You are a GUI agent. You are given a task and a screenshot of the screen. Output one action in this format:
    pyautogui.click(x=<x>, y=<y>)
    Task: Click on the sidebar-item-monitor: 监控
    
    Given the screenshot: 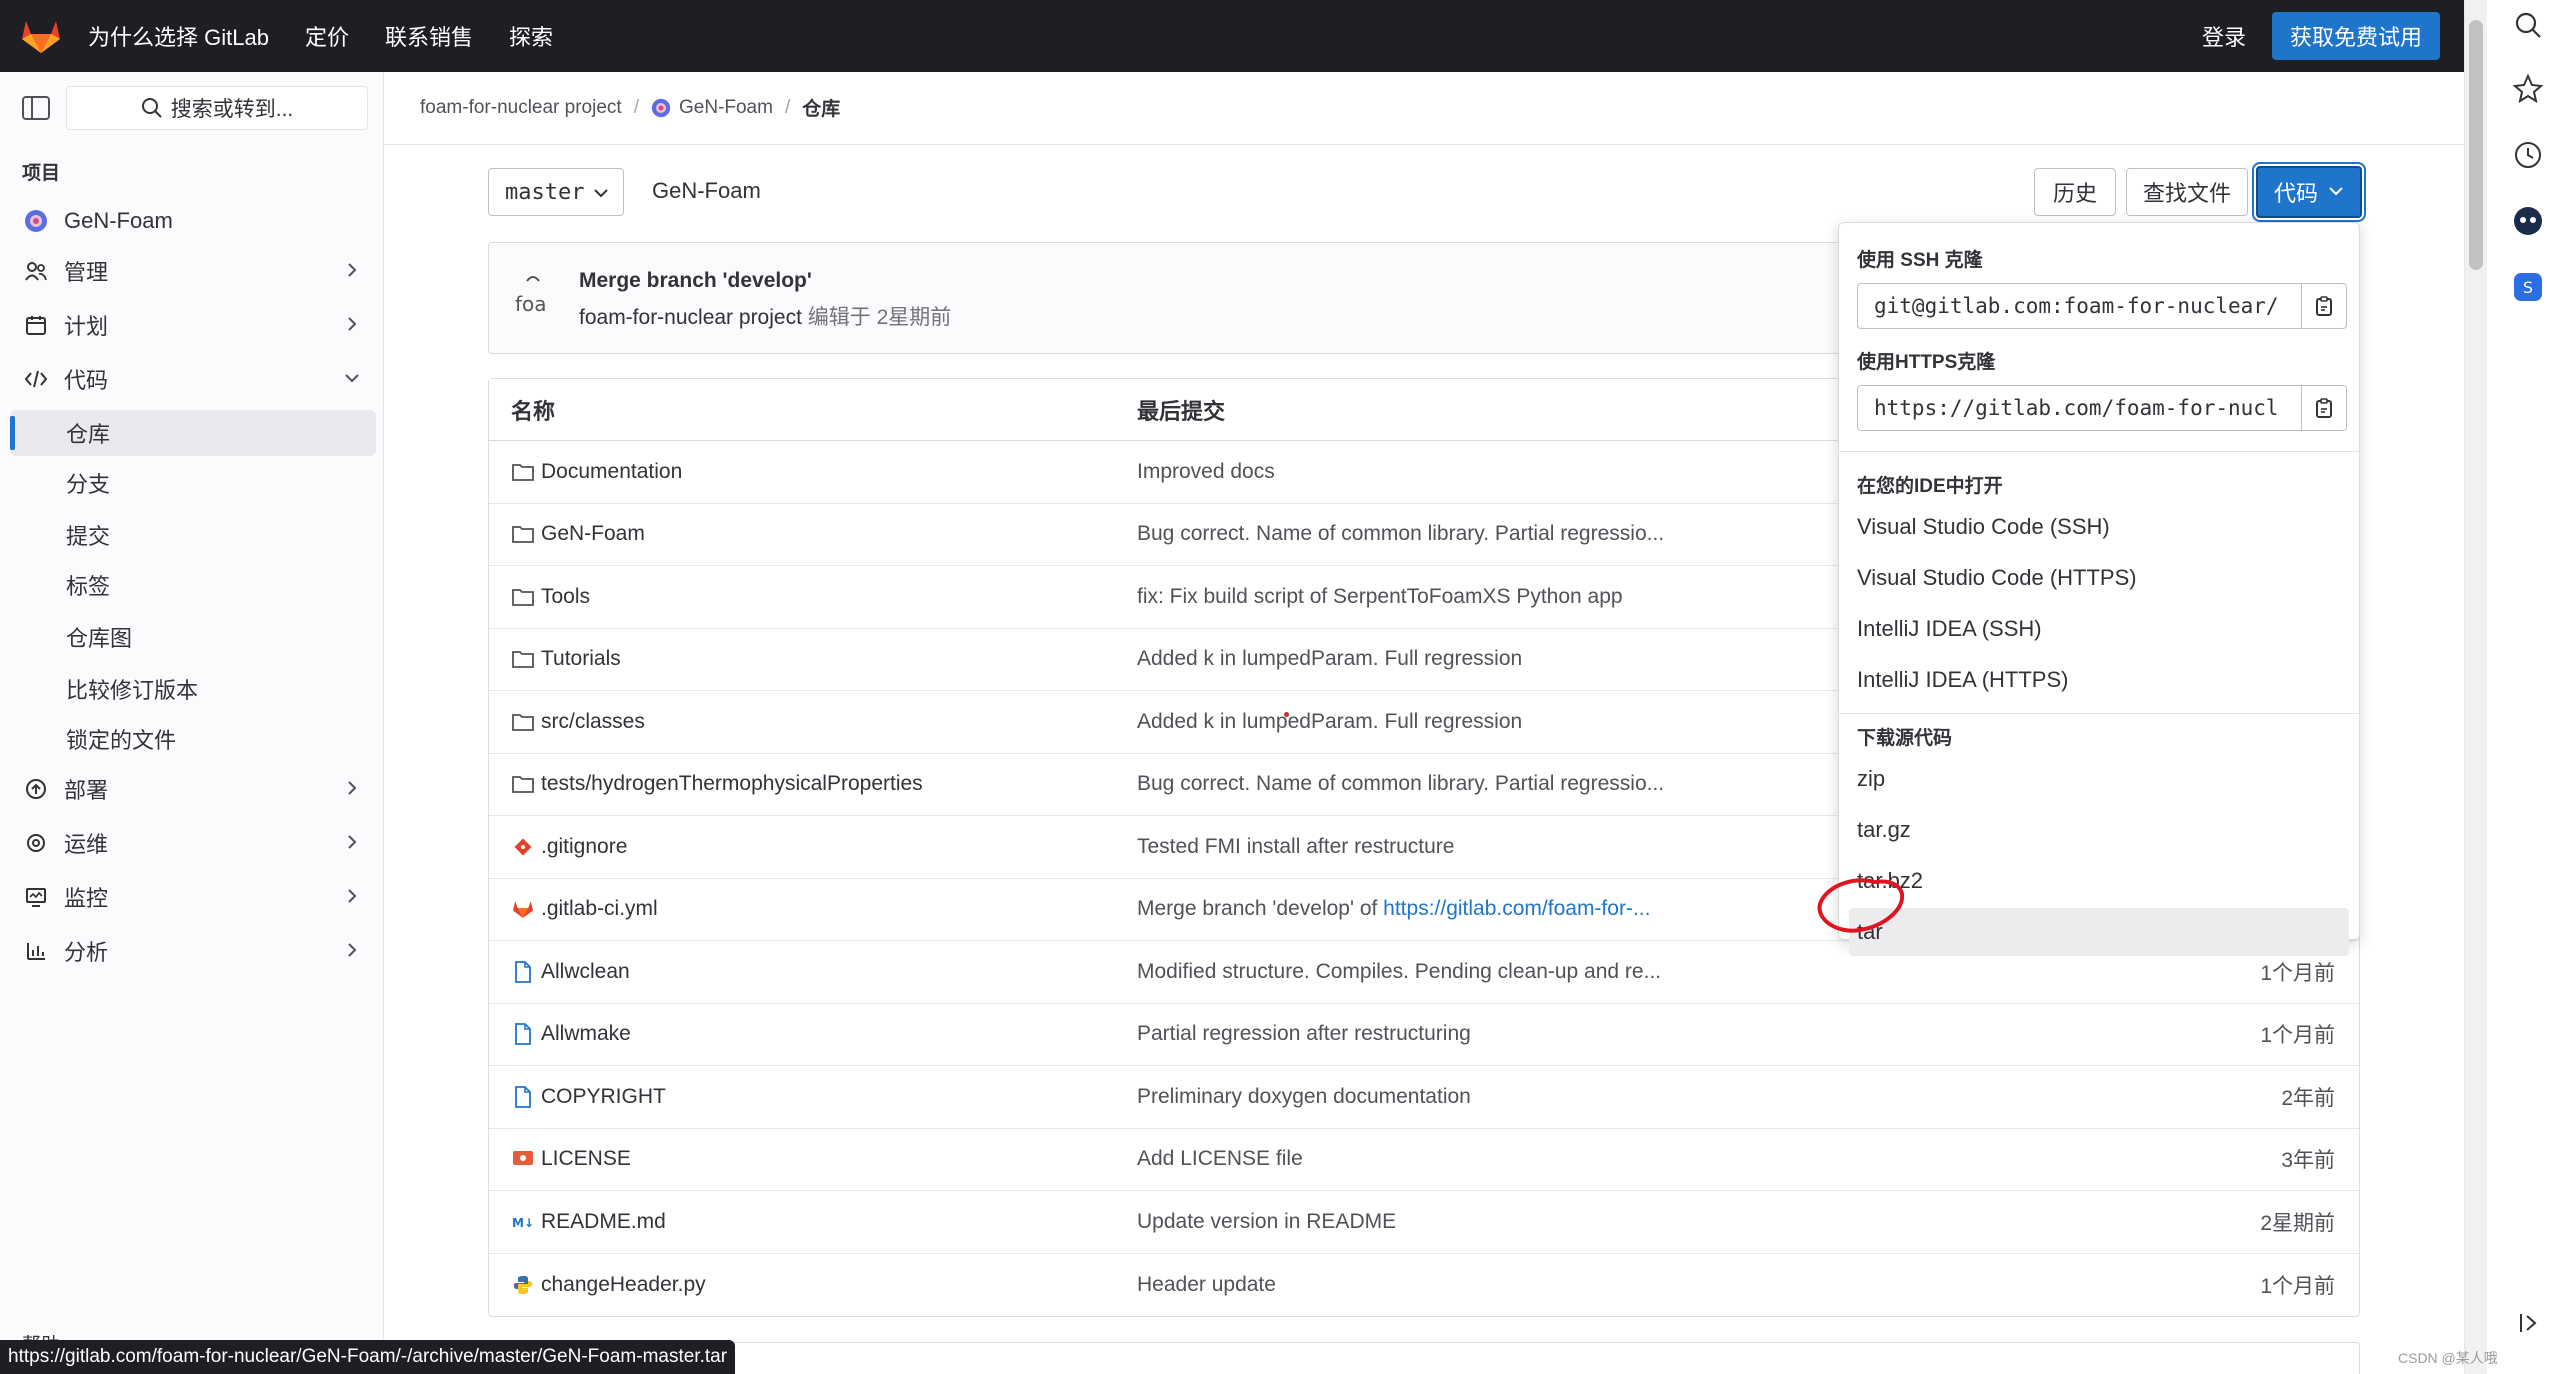 What is the action you would take?
    pyautogui.click(x=193, y=897)
    